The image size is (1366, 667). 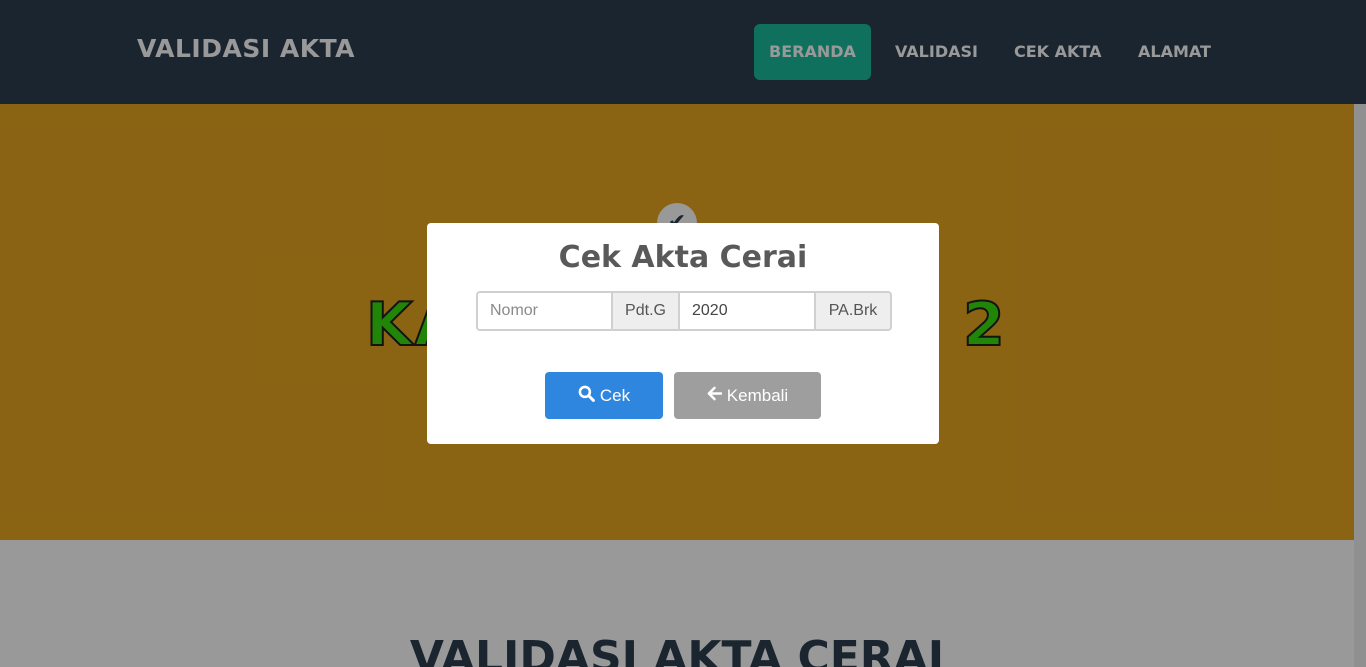 I want to click on pa-brk-addon: PA.Brk, so click(x=854, y=311).